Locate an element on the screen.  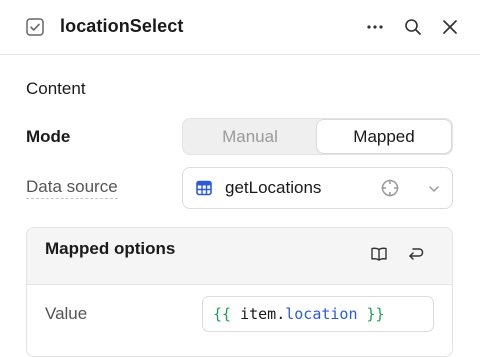
template-object: item is located at coordinates (258, 314).